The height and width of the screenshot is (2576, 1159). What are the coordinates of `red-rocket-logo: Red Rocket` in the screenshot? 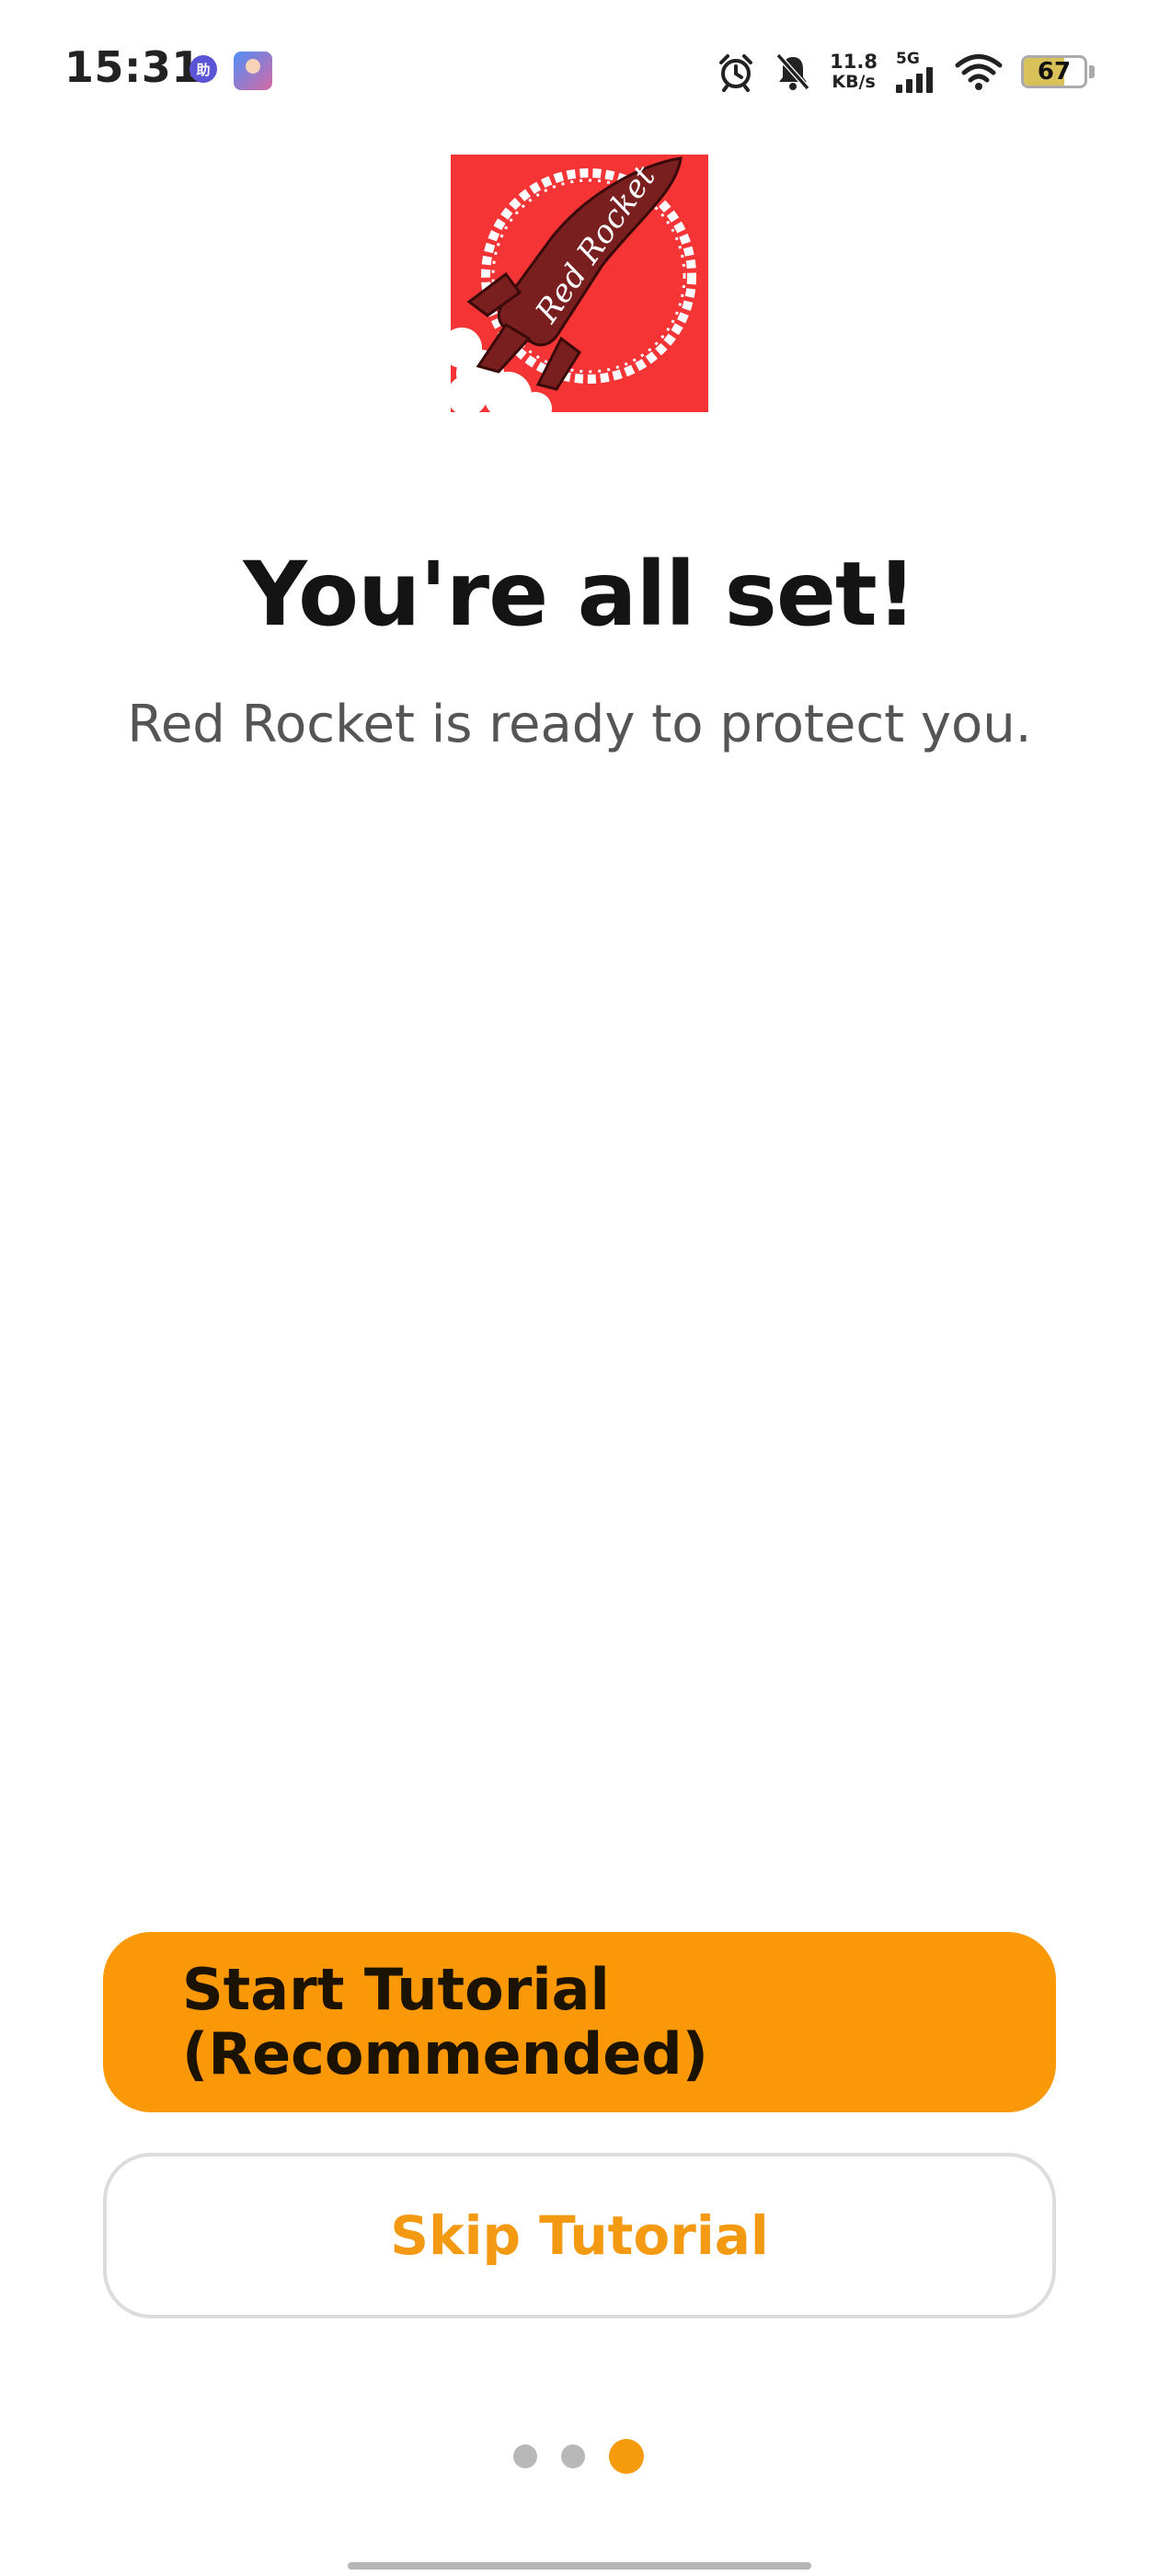 It's located at (579, 283).